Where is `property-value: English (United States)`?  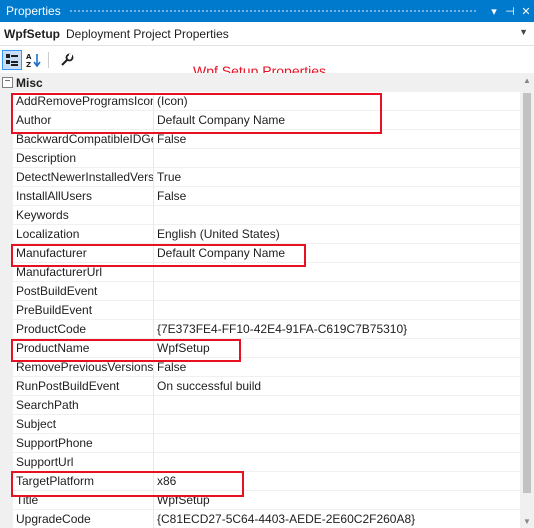
property-value: English (United States) is located at coordinates (337, 234).